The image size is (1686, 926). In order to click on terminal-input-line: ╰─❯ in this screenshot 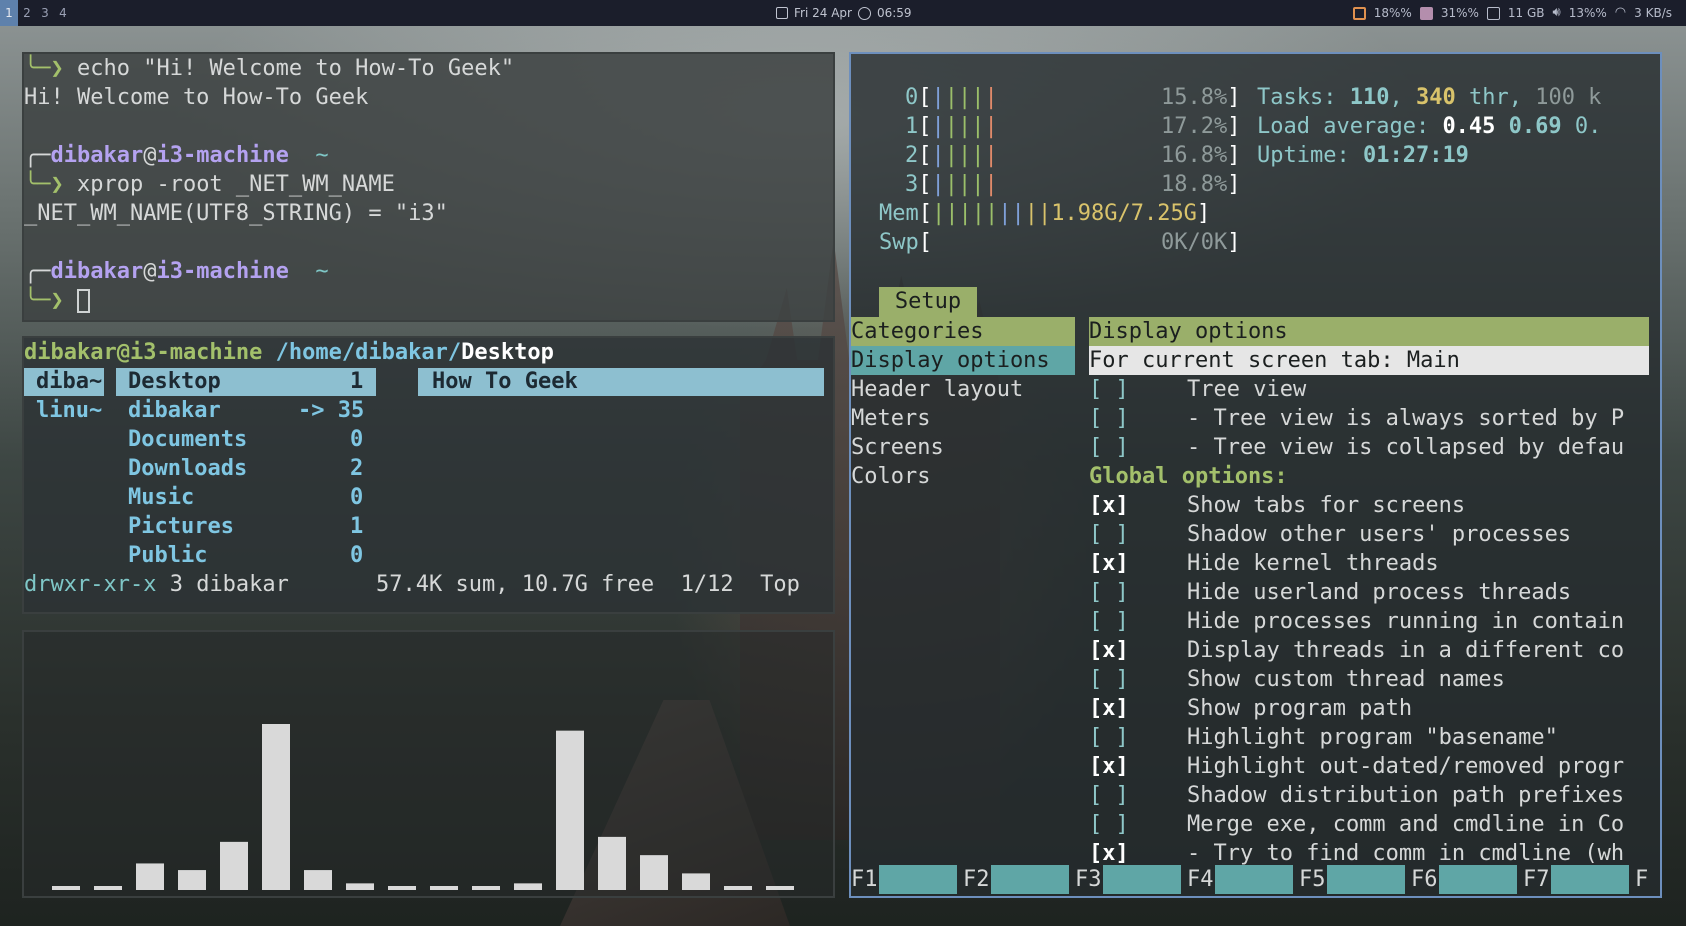, I will do `click(57, 300)`.